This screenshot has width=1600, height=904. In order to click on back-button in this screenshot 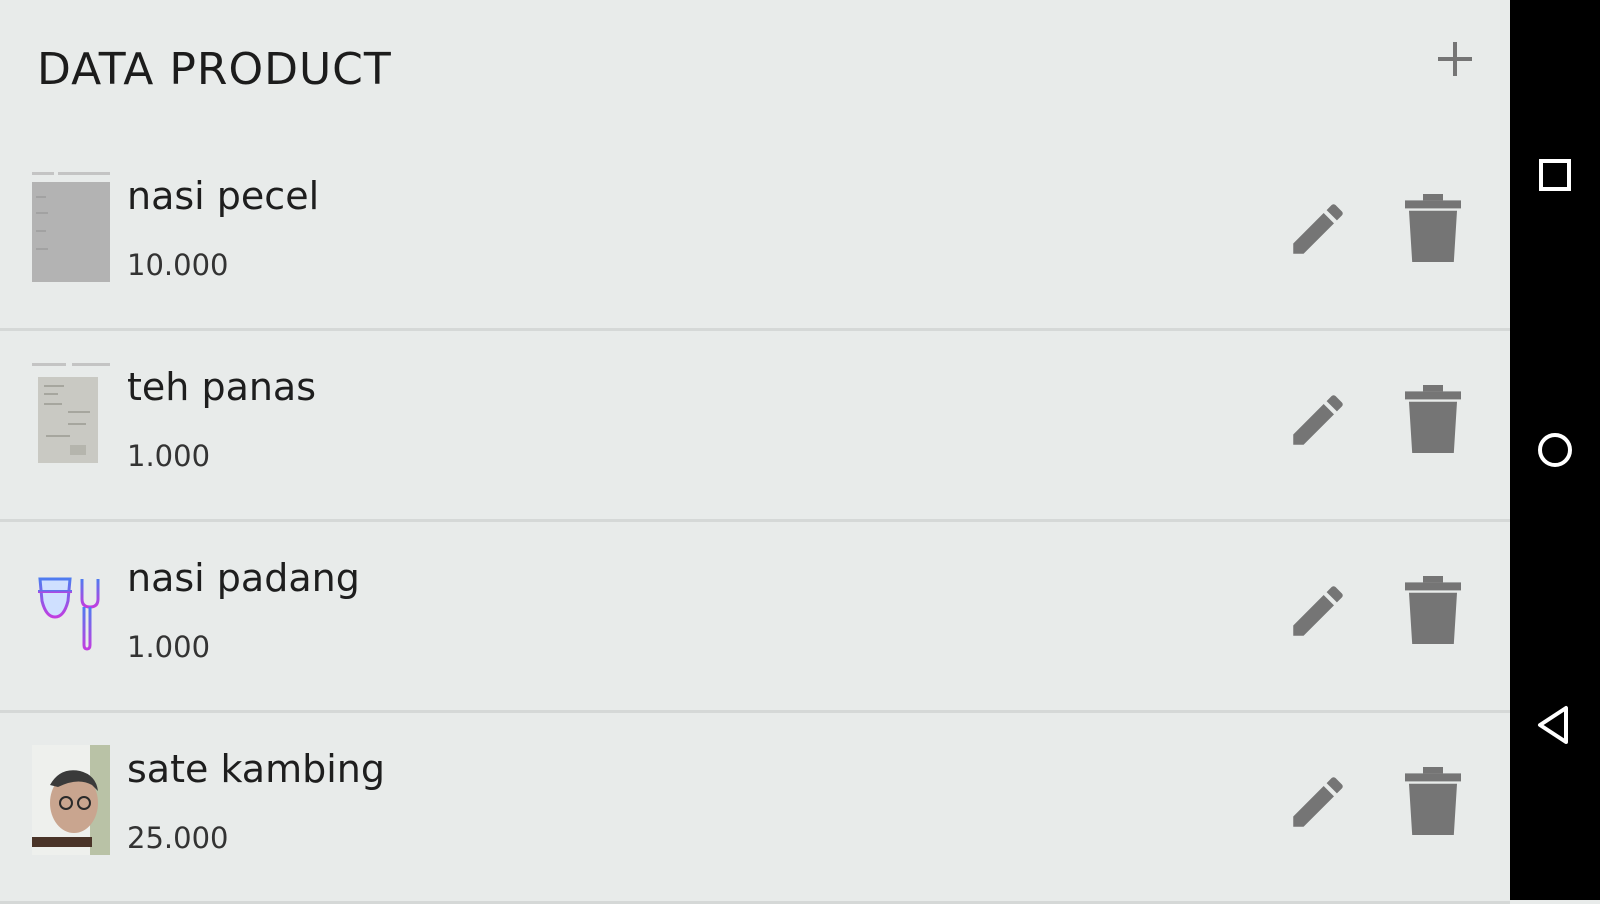, I will do `click(1555, 725)`.